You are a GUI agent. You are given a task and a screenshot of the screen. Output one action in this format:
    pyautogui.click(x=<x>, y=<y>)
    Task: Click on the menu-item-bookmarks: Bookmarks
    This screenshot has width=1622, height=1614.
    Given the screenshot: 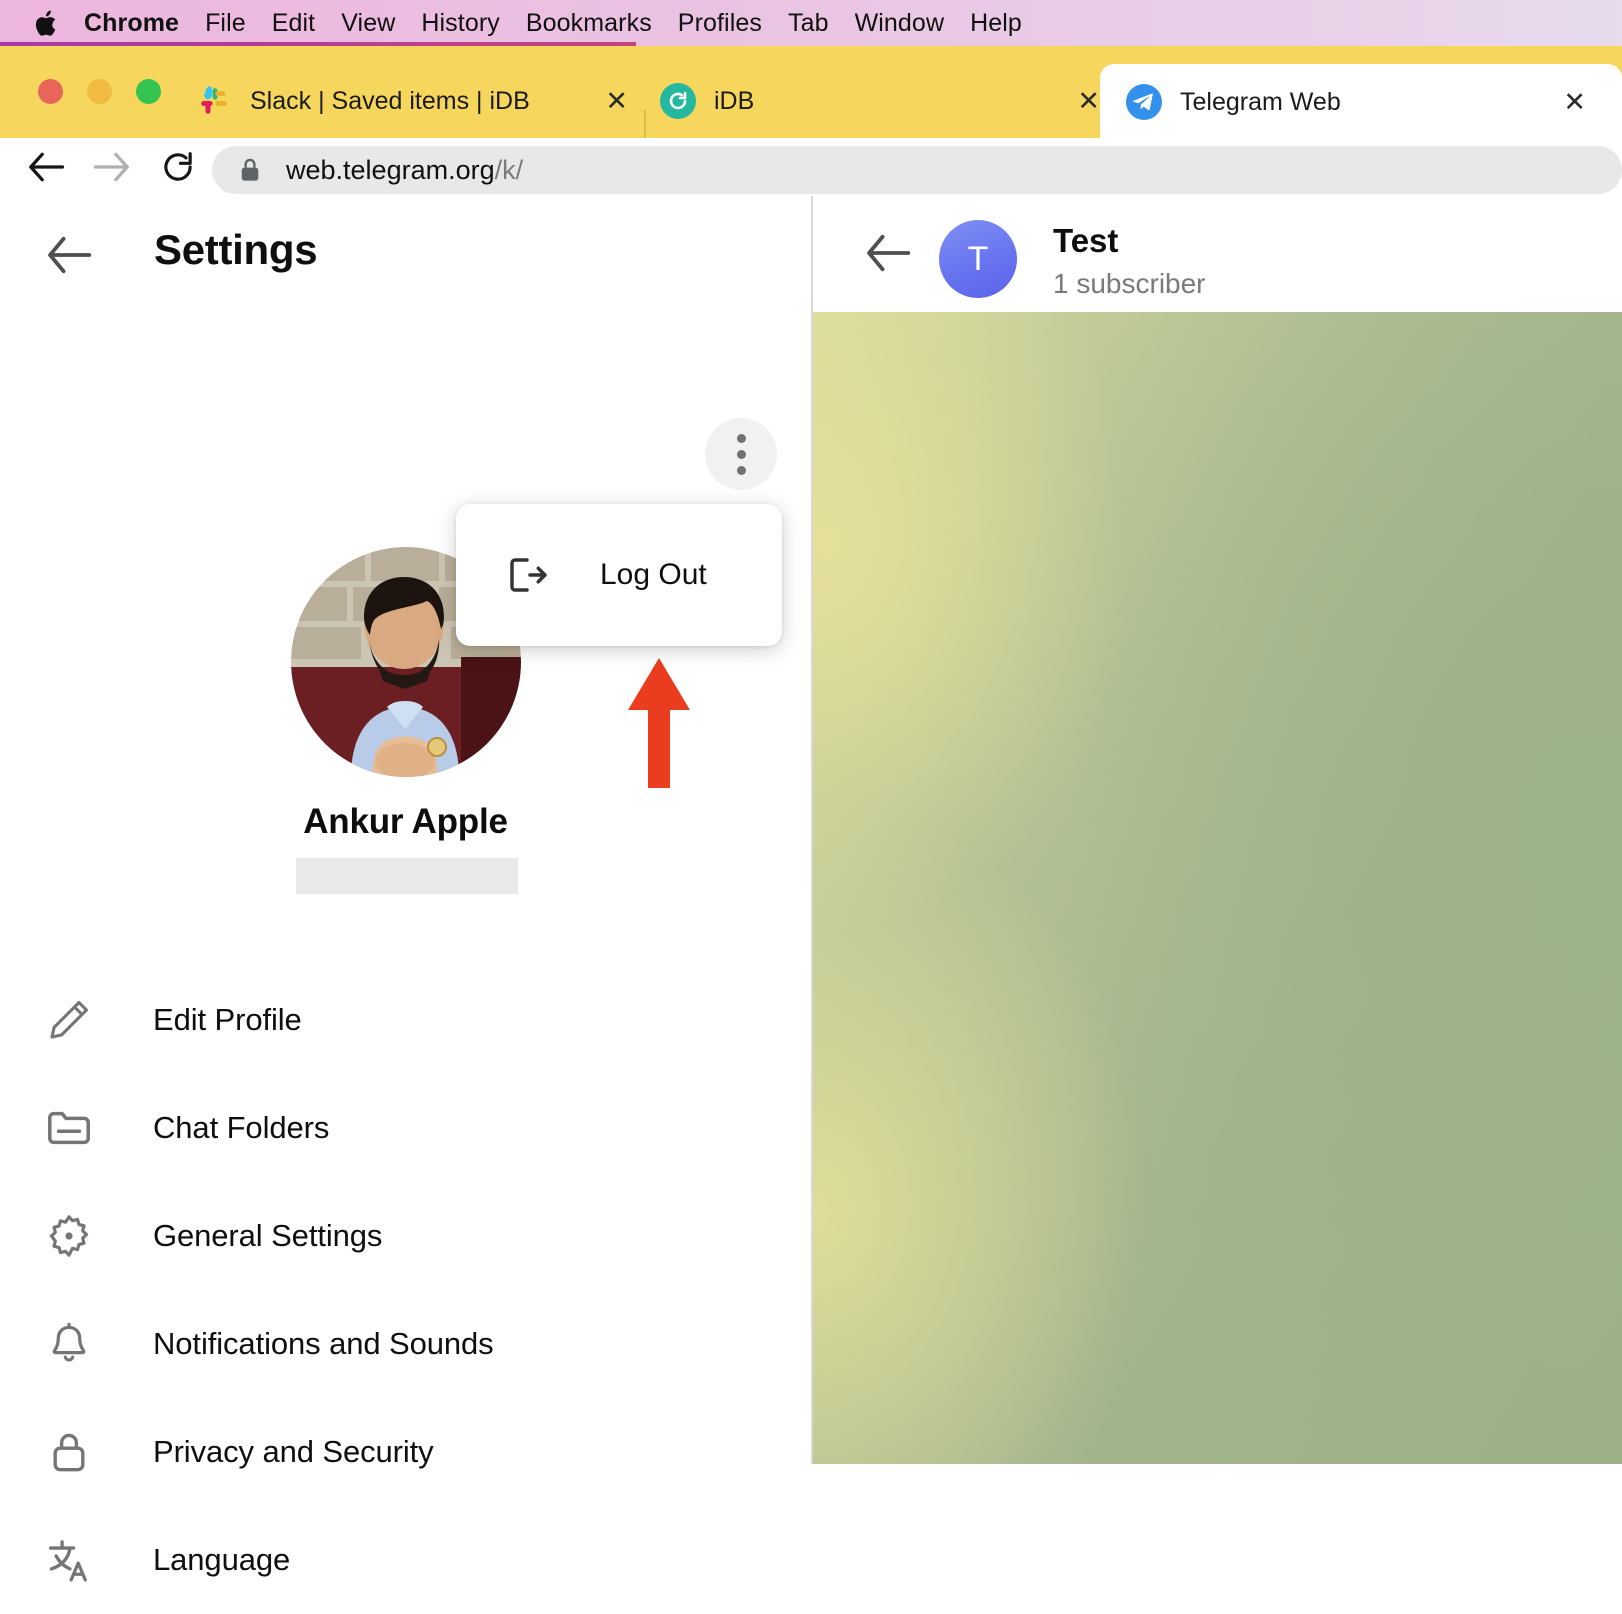 What is the action you would take?
    pyautogui.click(x=589, y=23)
    